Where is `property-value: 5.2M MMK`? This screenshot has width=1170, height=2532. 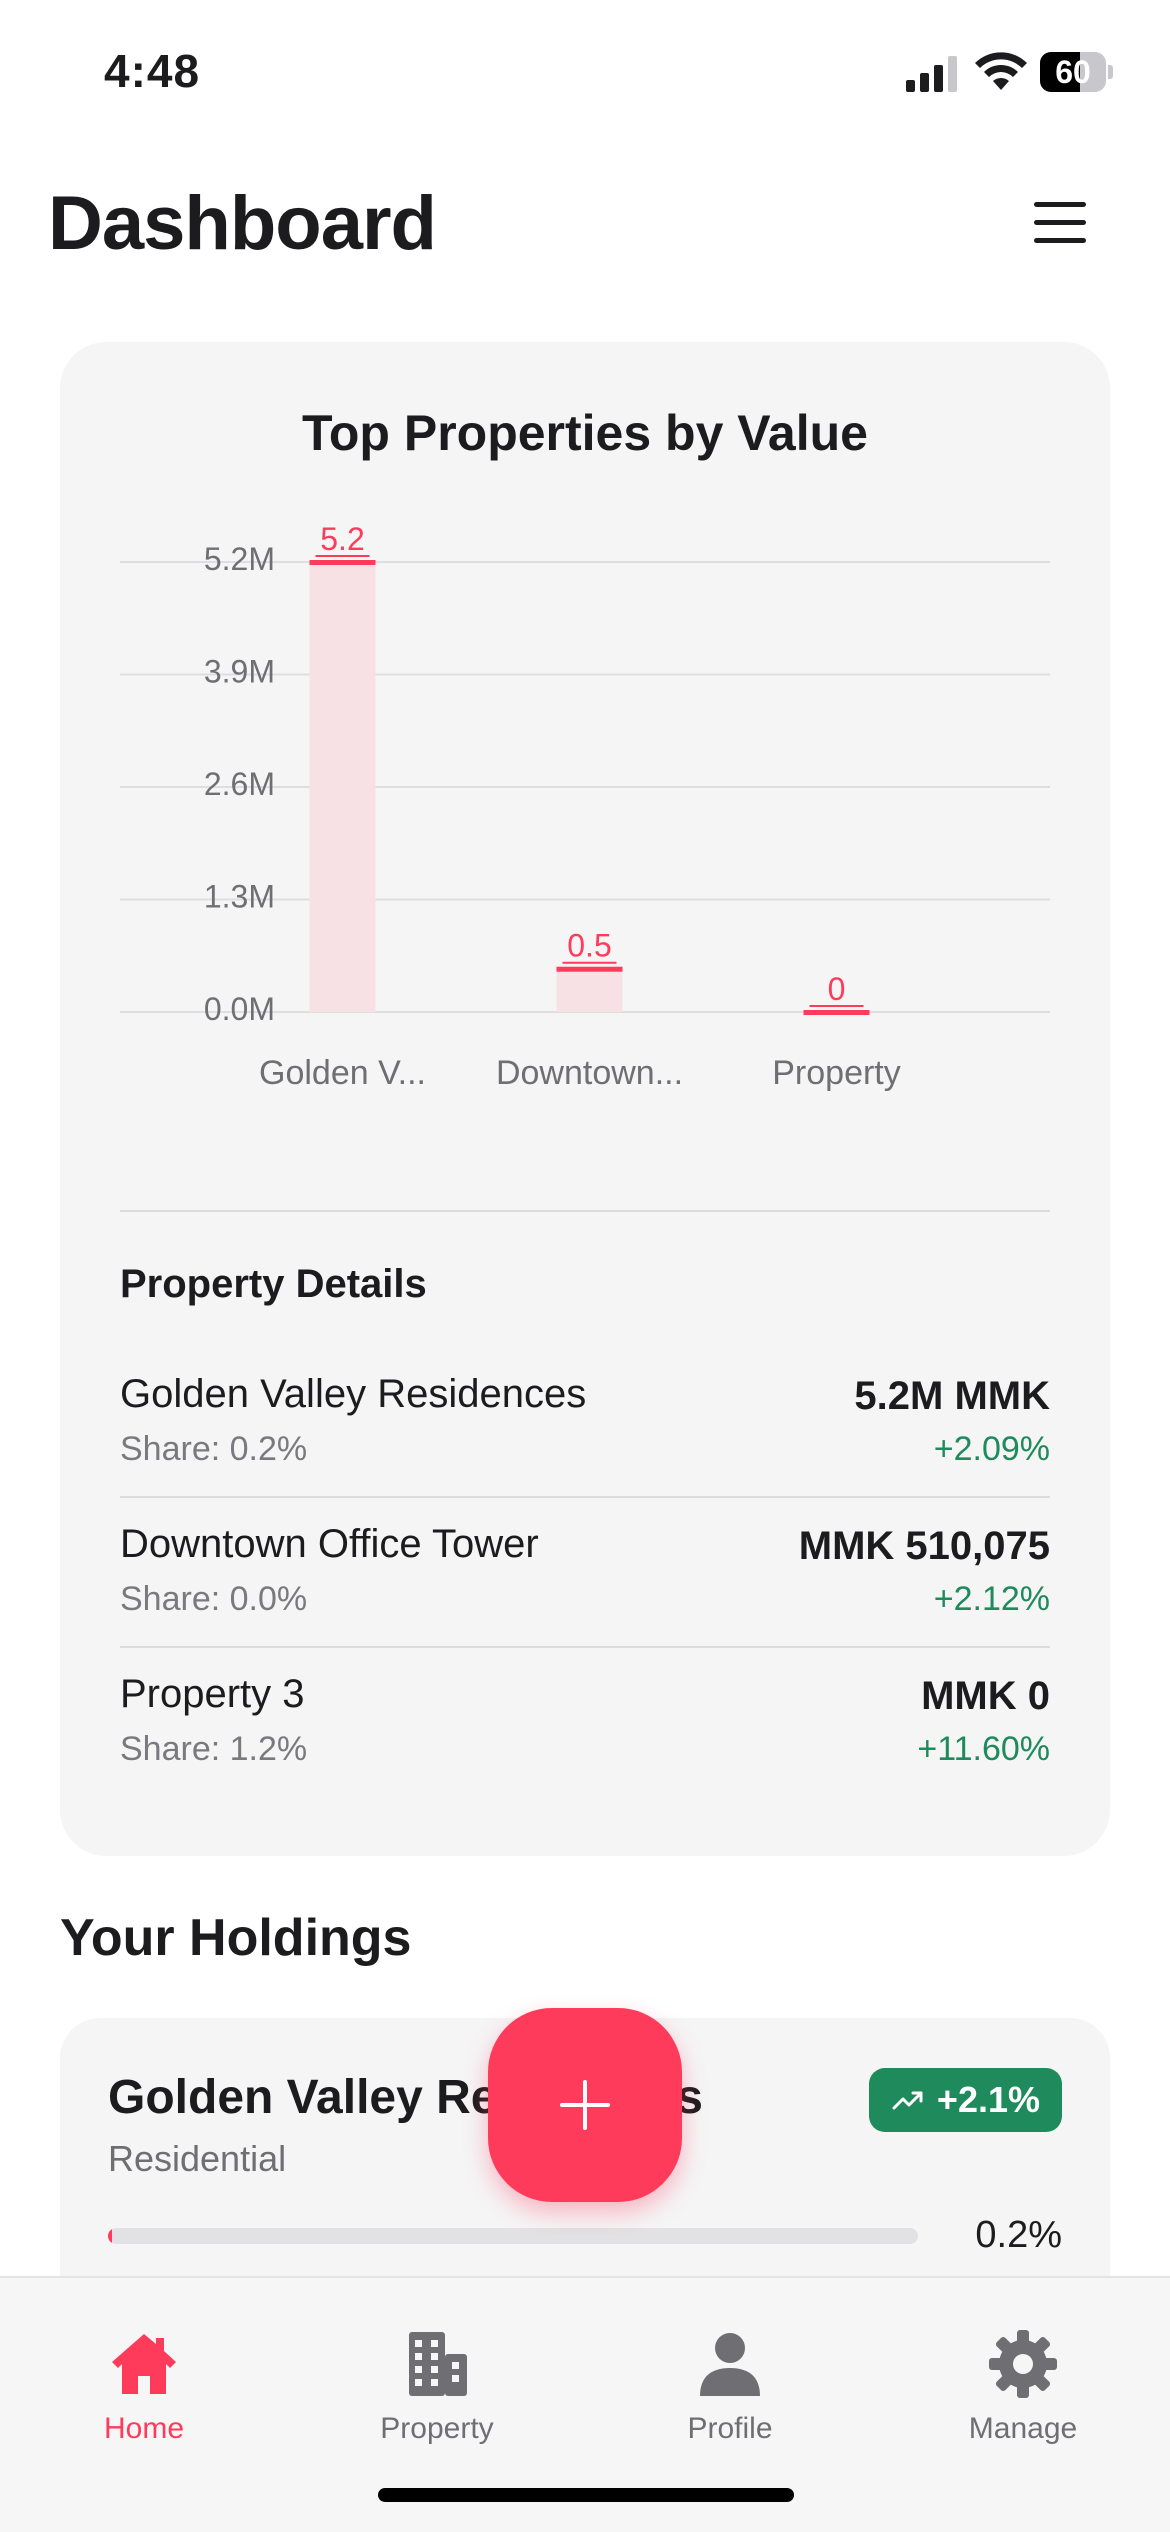
property-value: 5.2M MMK is located at coordinates (952, 1396).